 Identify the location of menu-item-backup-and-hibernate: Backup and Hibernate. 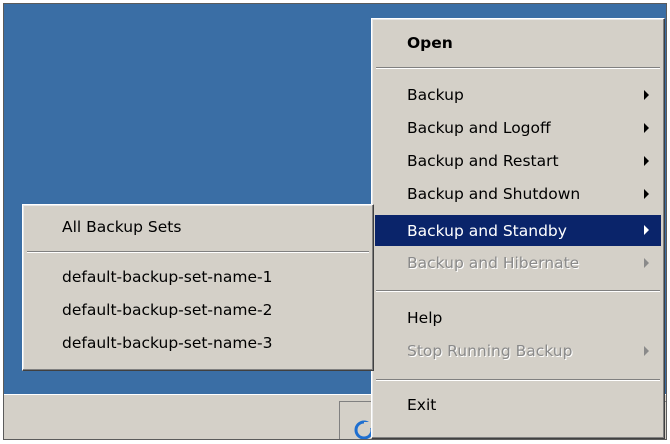
(518, 263).